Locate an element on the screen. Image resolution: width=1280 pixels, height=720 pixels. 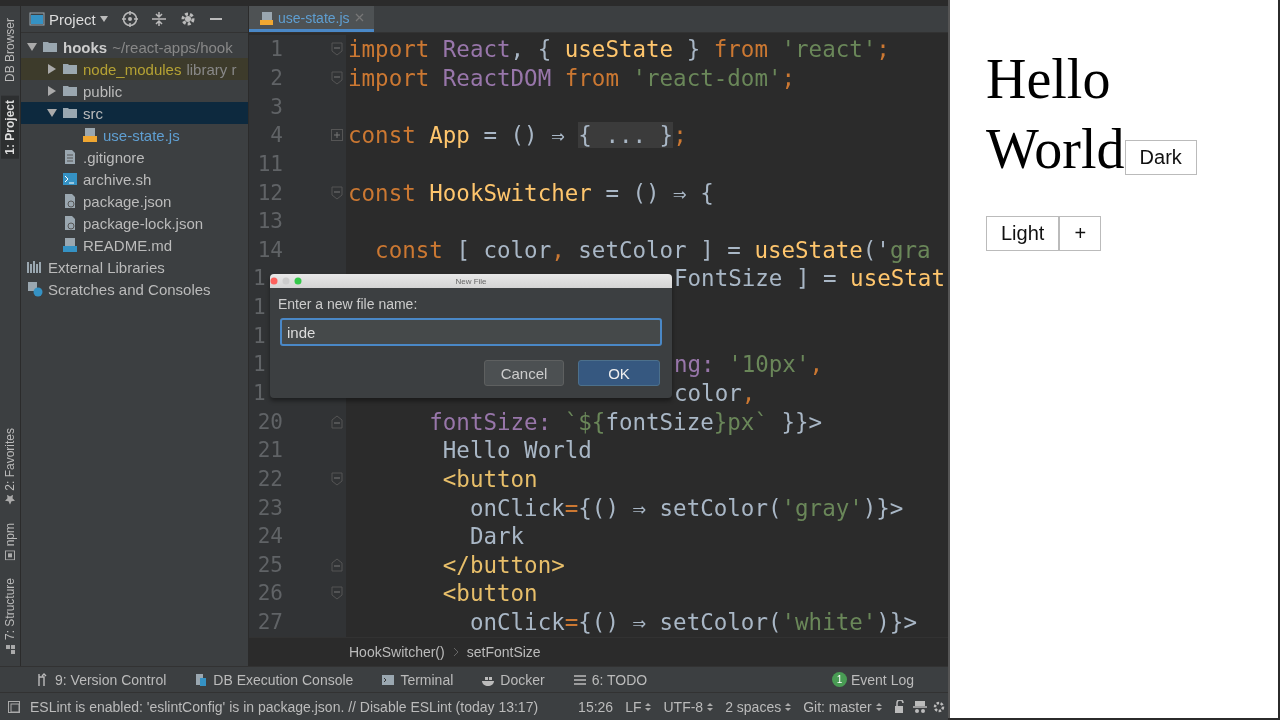
caret-icon is located at coordinates (103, 19).